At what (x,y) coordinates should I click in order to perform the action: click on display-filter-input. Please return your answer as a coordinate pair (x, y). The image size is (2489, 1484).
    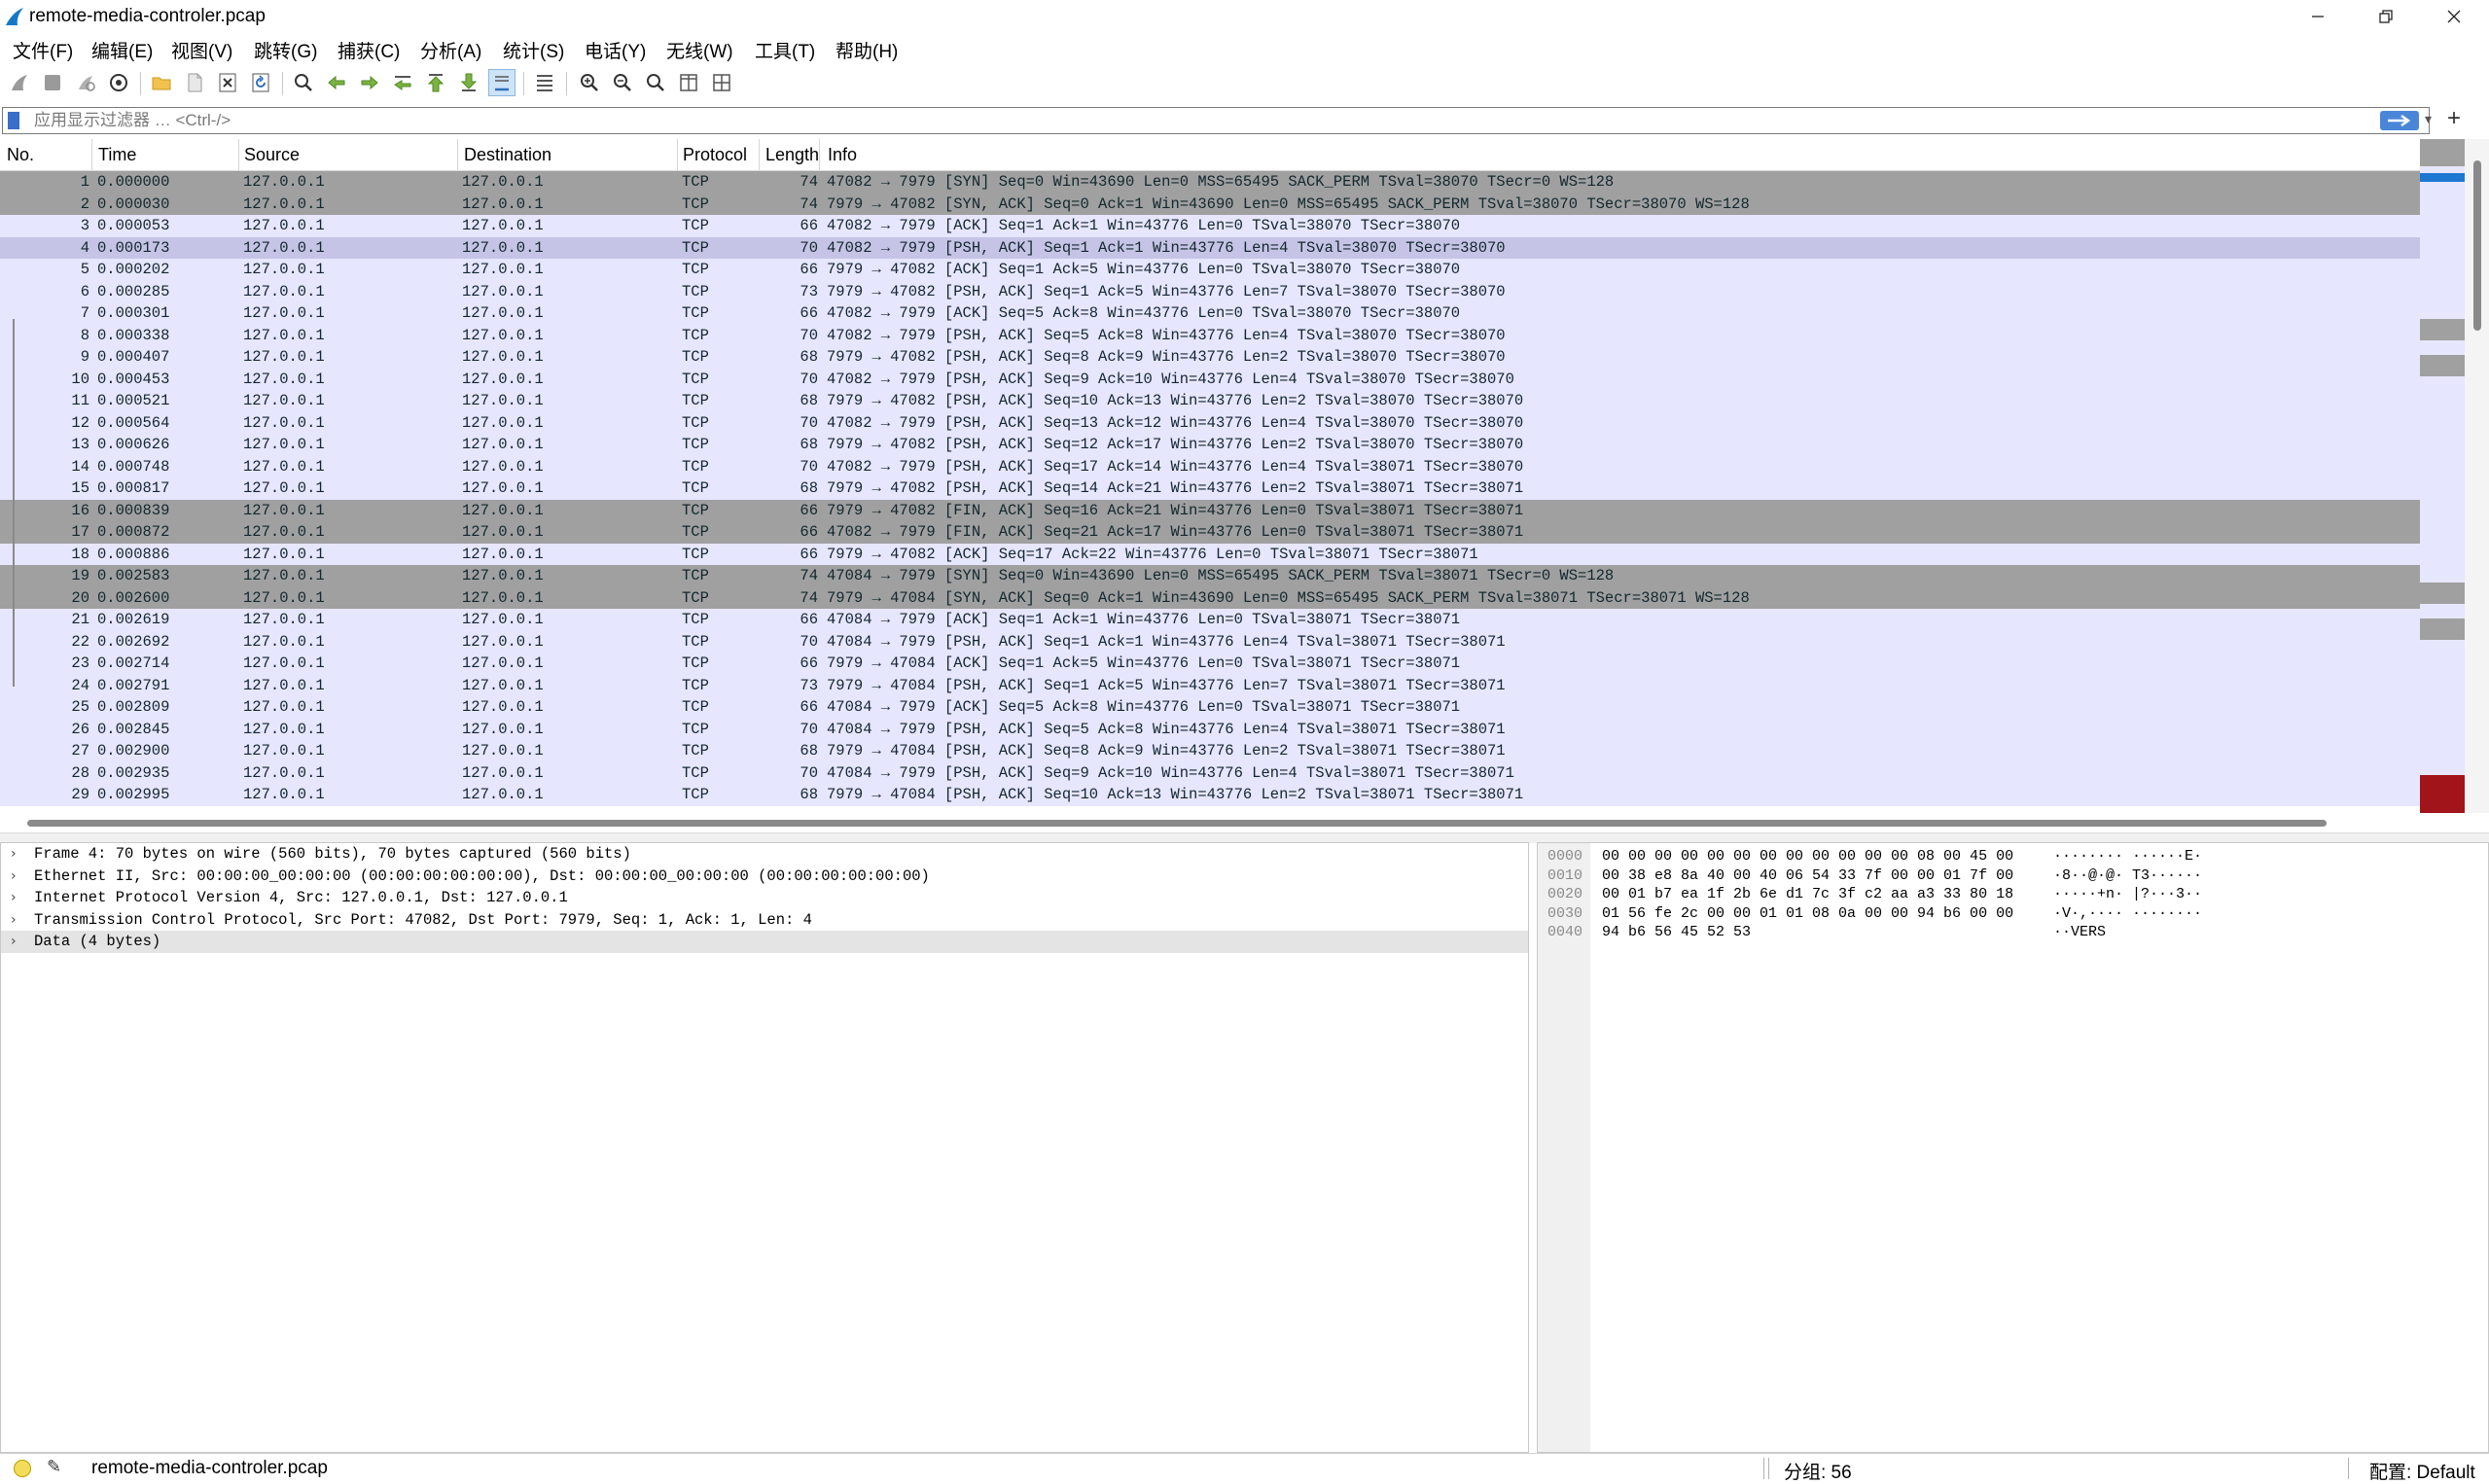
    Looking at the image, I should click on (1201, 121).